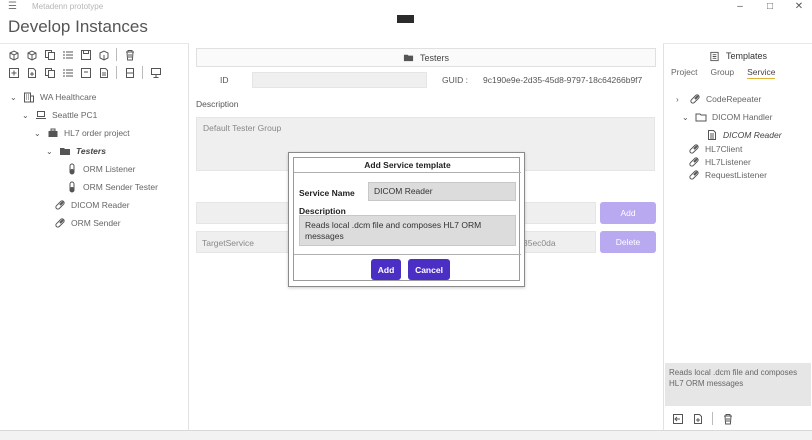  What do you see at coordinates (799, 7) in the screenshot?
I see `close-icon: ✕` at bounding box center [799, 7].